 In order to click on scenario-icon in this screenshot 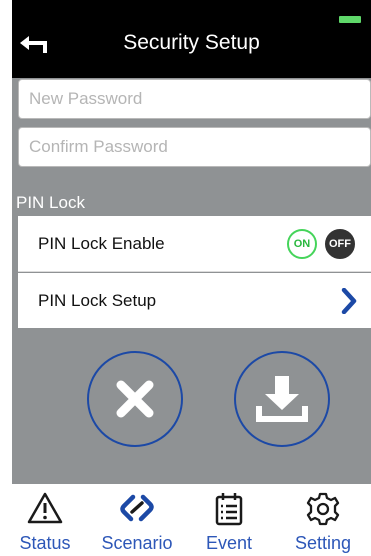, I will do `click(137, 508)`.